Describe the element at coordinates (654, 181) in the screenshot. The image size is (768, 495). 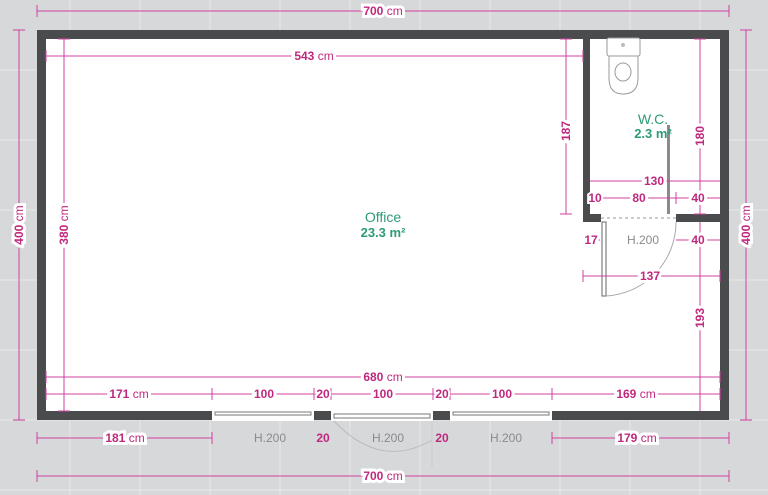
I see `dim-wc-130: 130` at that location.